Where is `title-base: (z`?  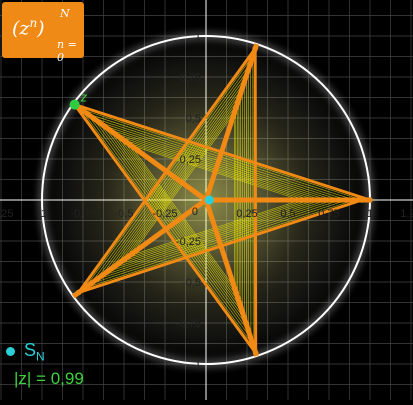 title-base: (z is located at coordinates (20, 28).